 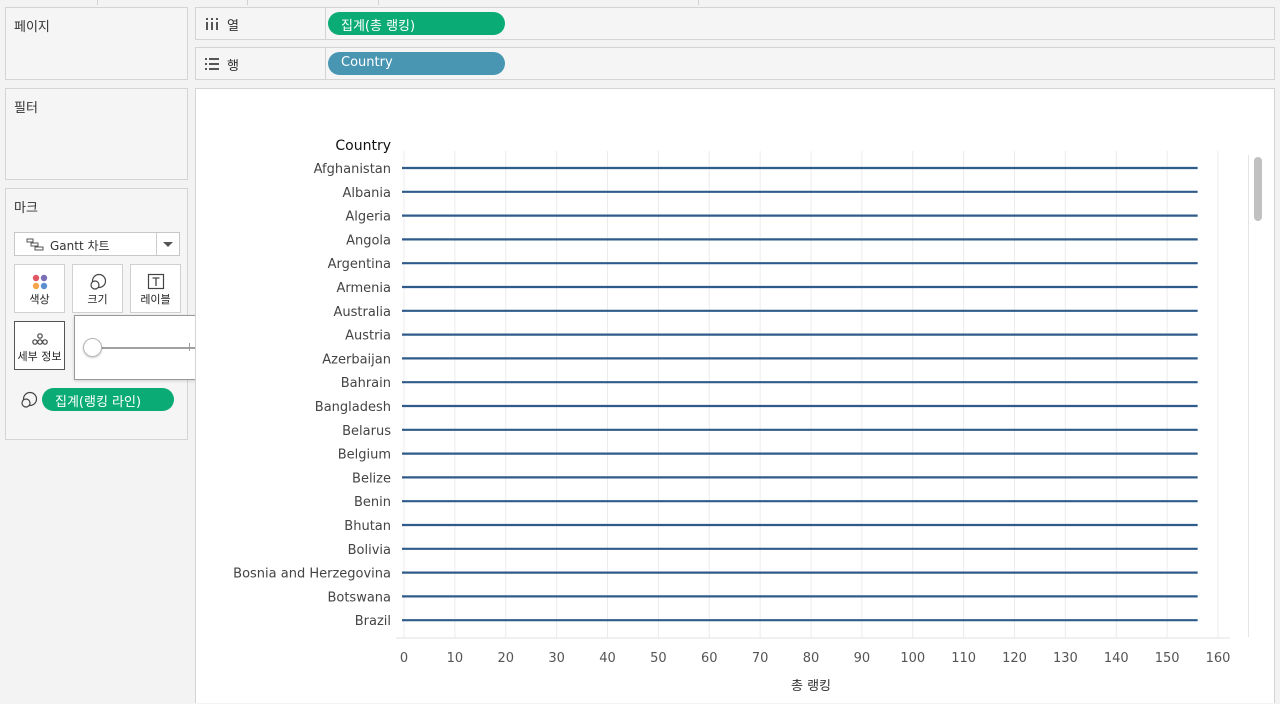 What do you see at coordinates (658, 658) in the screenshot?
I see `x-tick-label: 50` at bounding box center [658, 658].